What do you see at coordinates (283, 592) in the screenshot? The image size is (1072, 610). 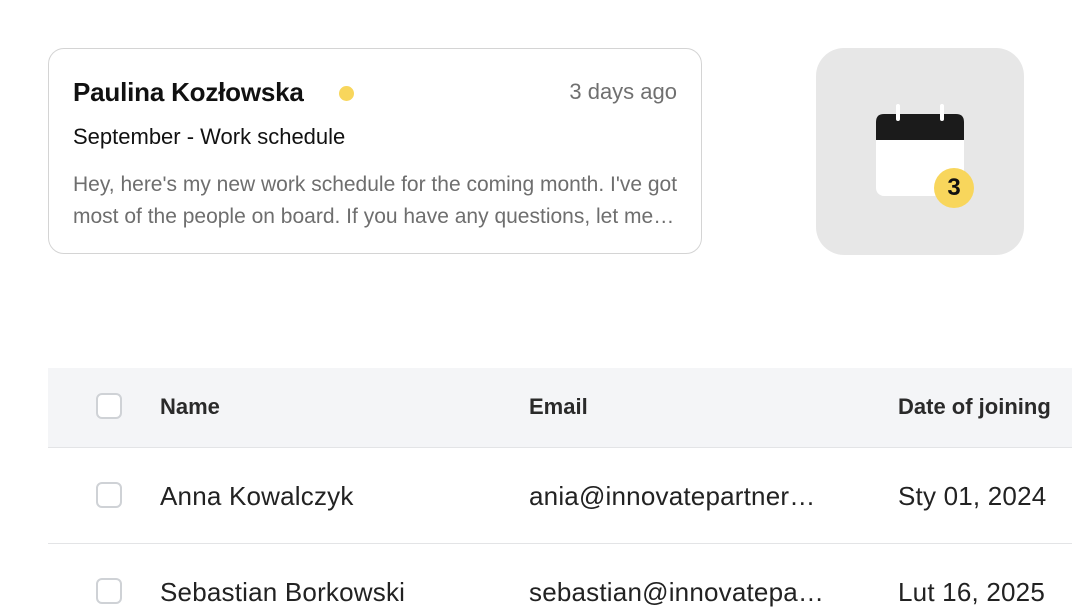 I see `cell-name: Sebastian Borkowski` at bounding box center [283, 592].